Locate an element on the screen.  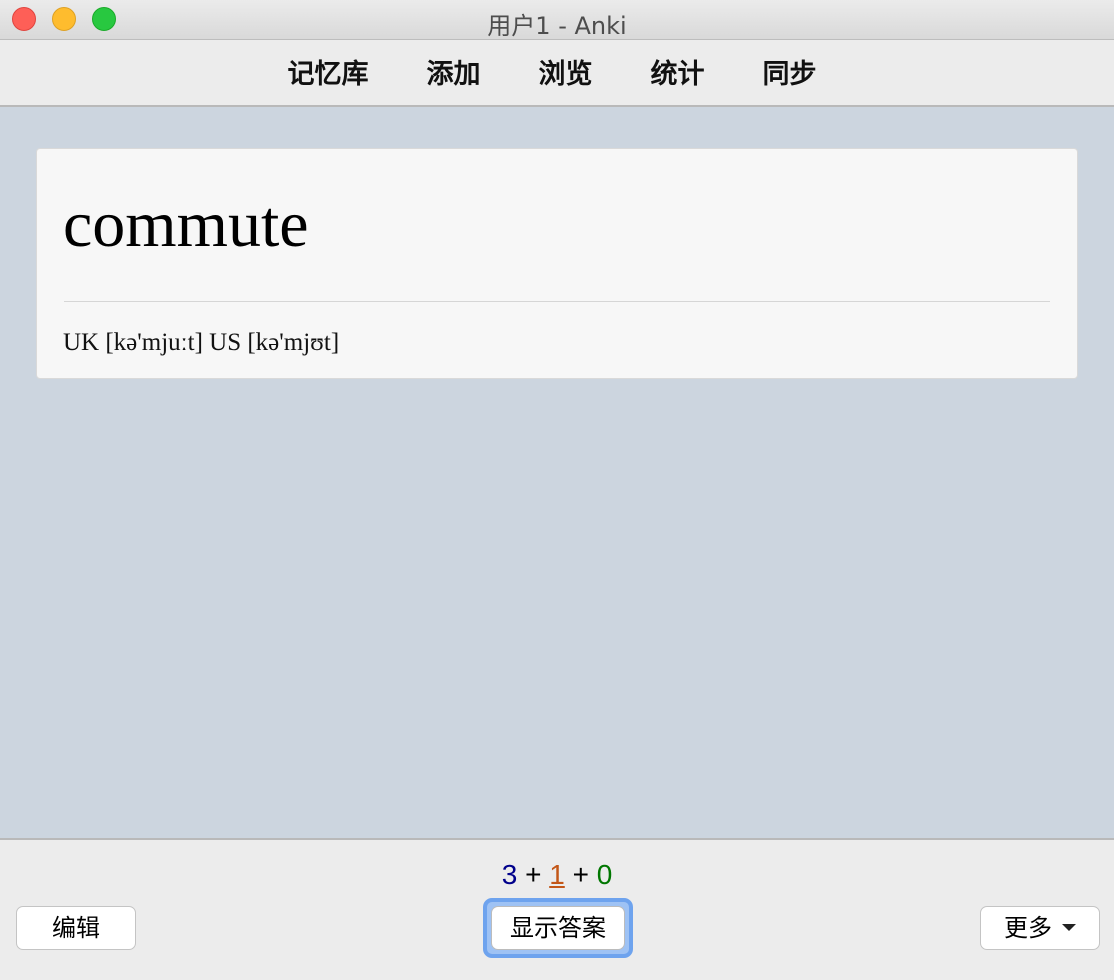
card-divider is located at coordinates (557, 301).